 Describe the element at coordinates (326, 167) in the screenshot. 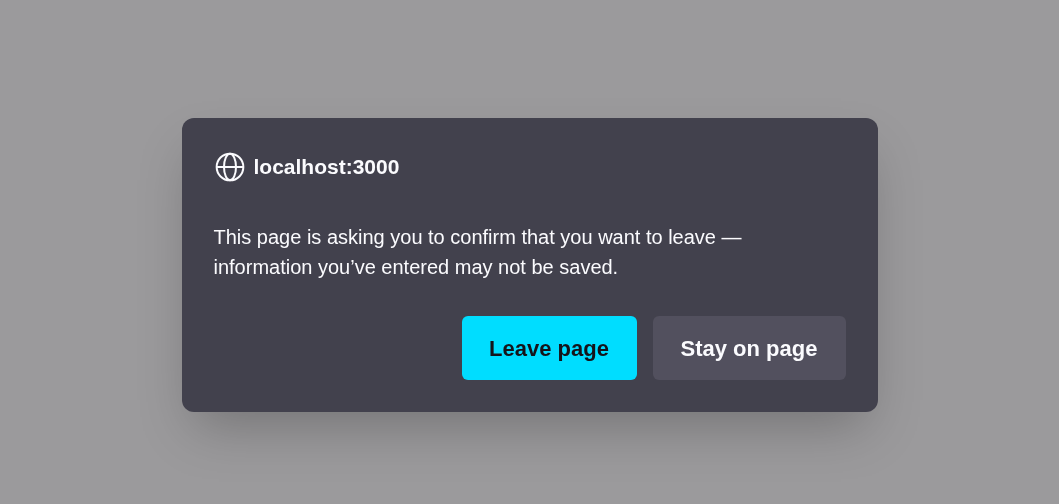

I see `dialog-title: localhost:3000` at that location.